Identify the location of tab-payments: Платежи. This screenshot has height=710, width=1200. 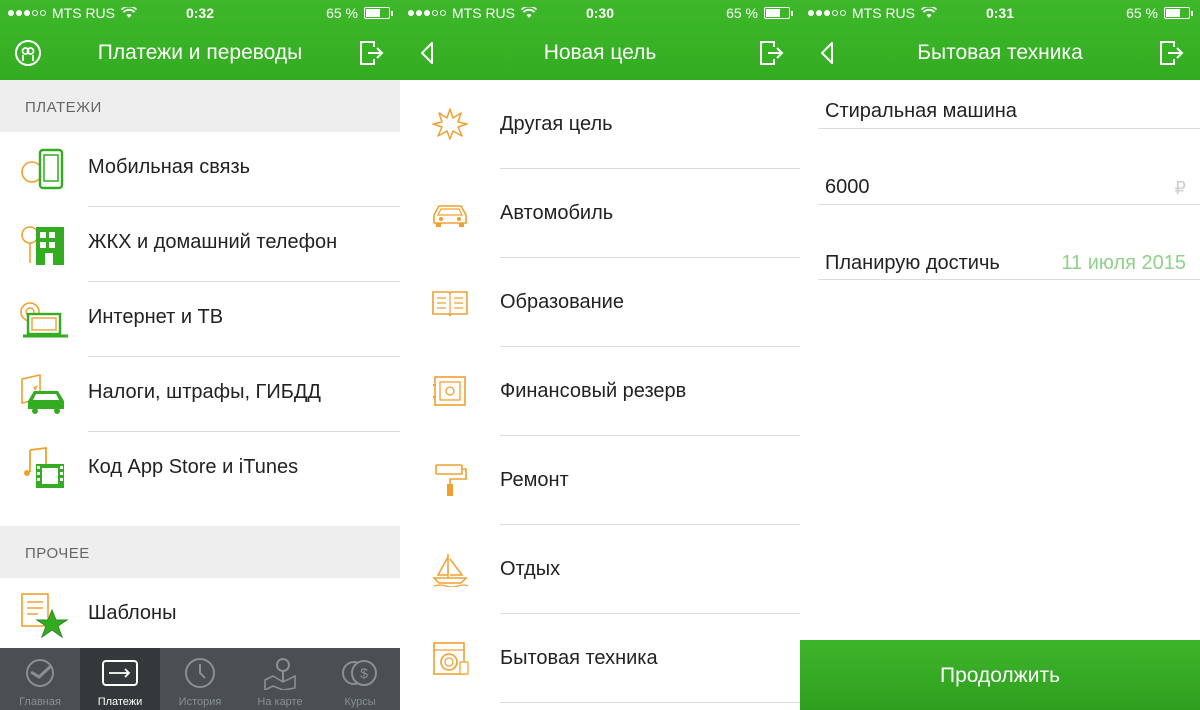
(120, 679).